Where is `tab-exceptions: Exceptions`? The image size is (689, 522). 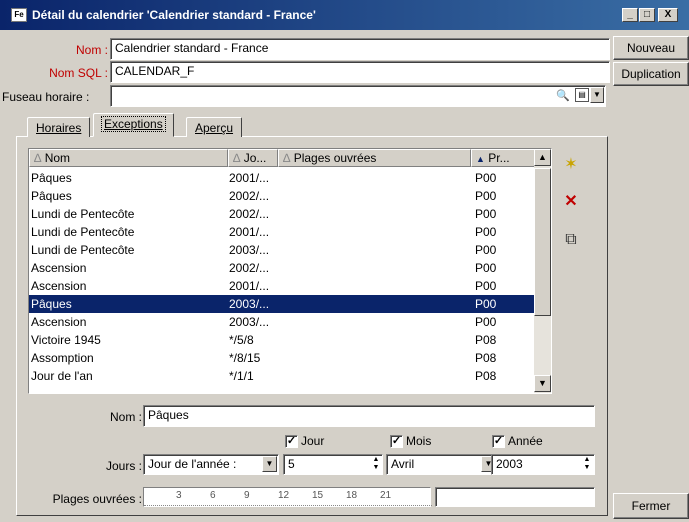 tab-exceptions: Exceptions is located at coordinates (133, 125).